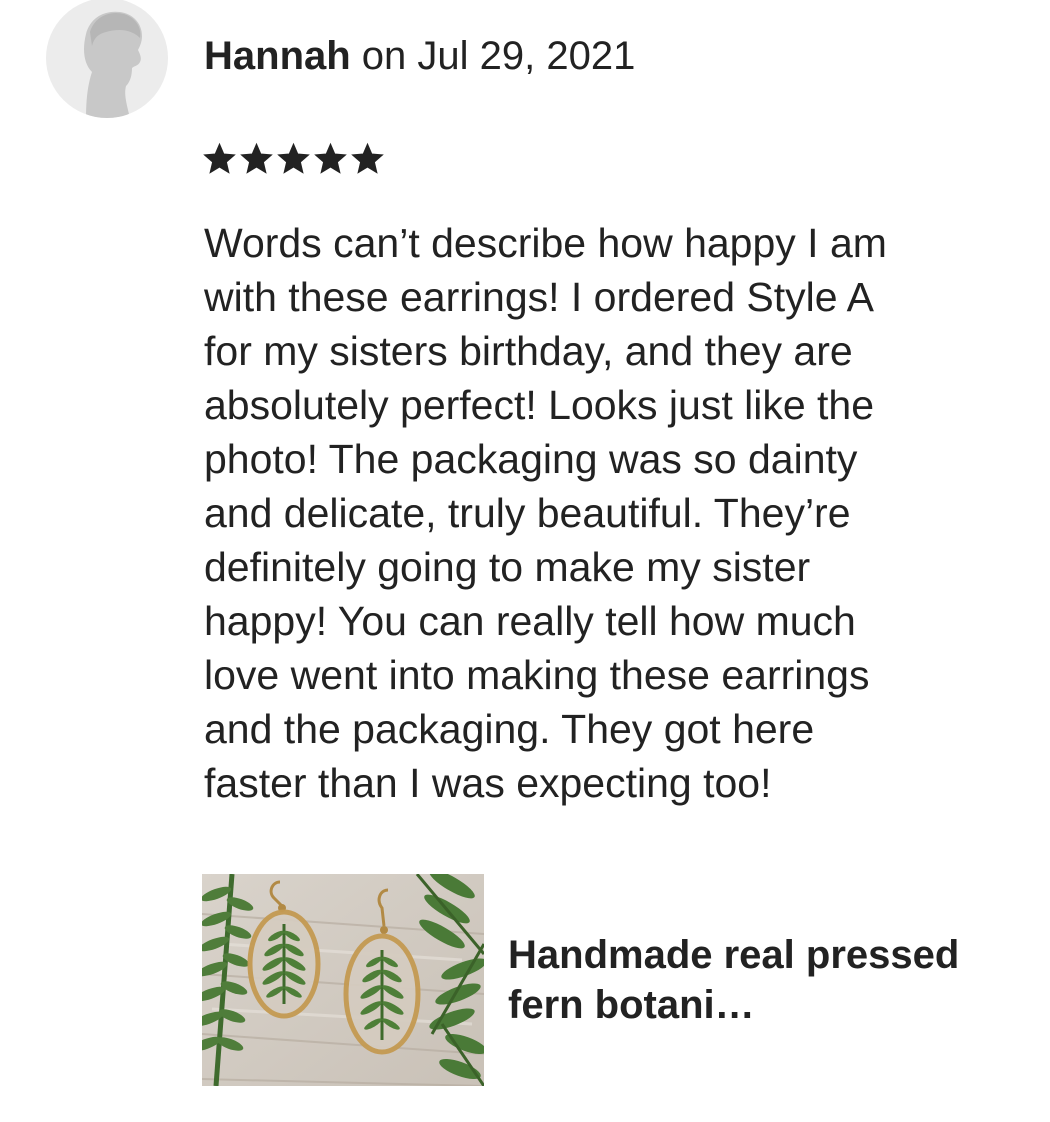 The width and height of the screenshot is (1050, 1122). I want to click on review-header: Hannah on Jul 29, 2021, so click(419, 56).